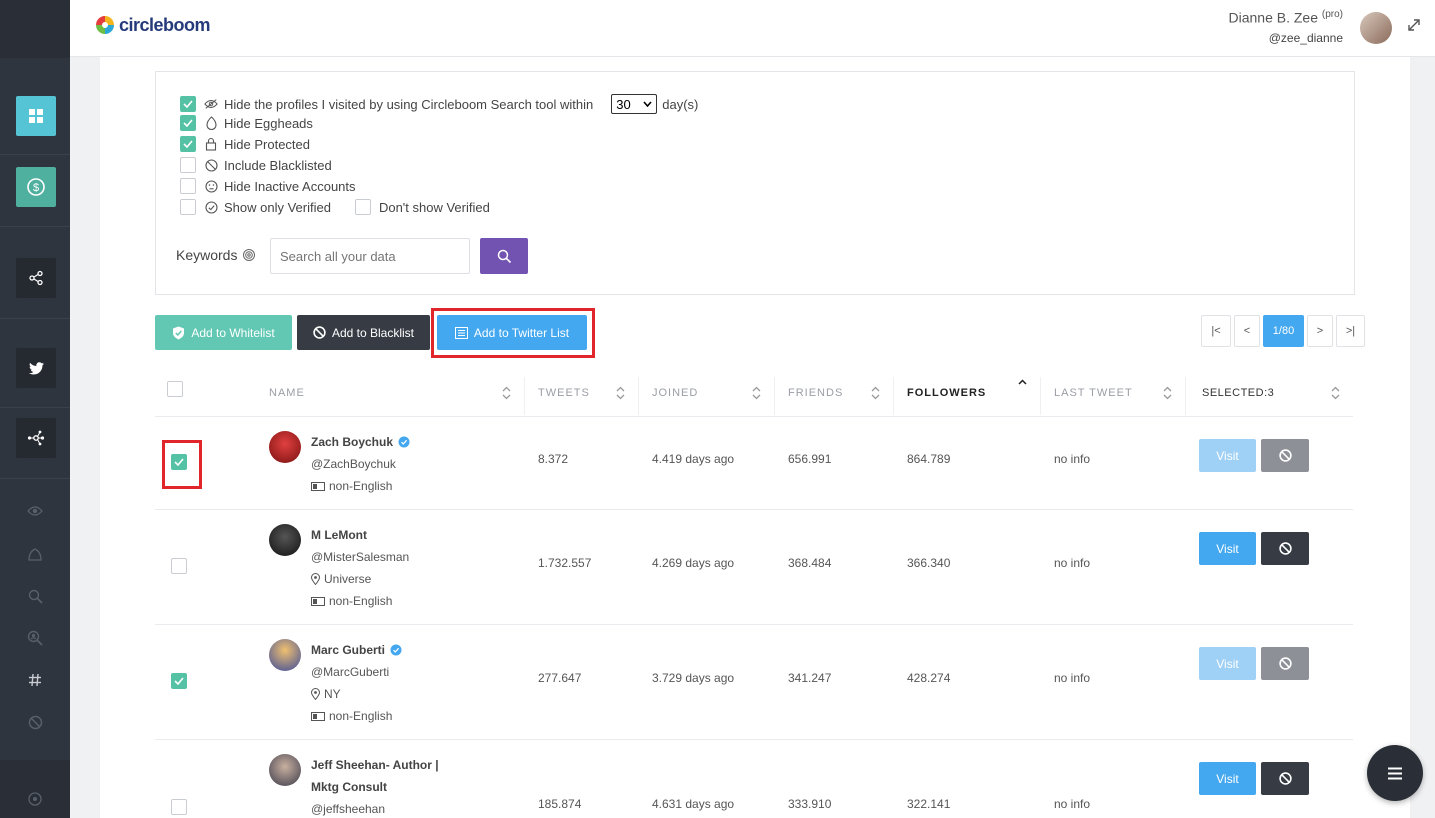 The width and height of the screenshot is (1435, 818). I want to click on profile-name: Zach Boychuk, so click(360, 442).